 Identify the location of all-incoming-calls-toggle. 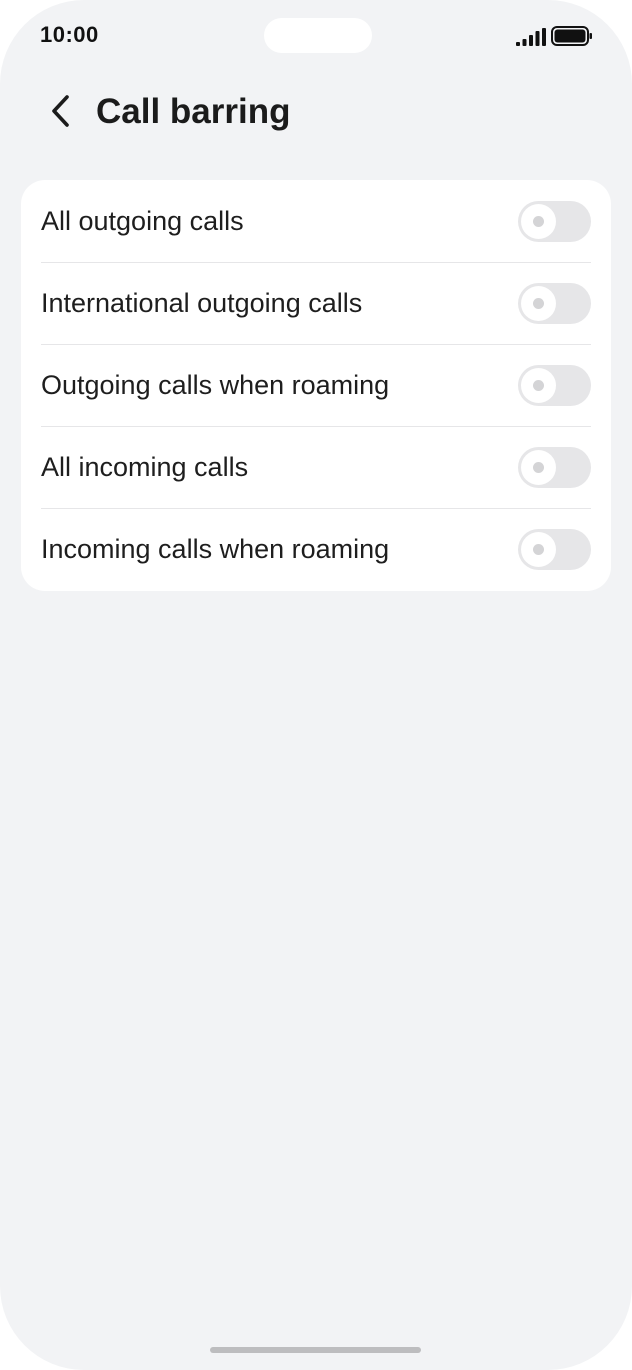
(554, 467).